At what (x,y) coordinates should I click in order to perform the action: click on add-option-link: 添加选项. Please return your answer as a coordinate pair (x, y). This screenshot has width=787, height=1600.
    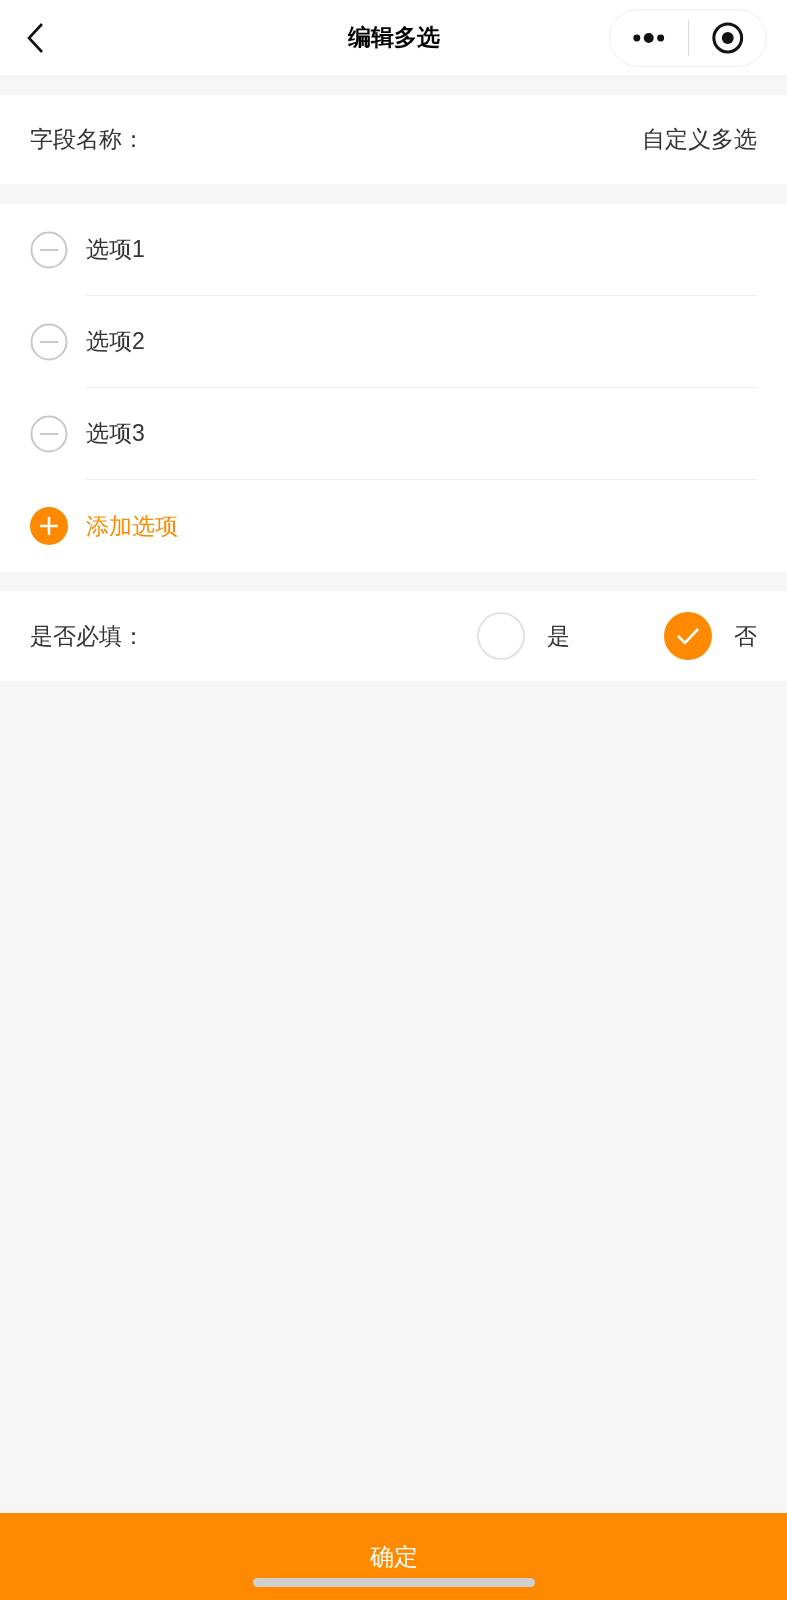
    Looking at the image, I should click on (132, 526).